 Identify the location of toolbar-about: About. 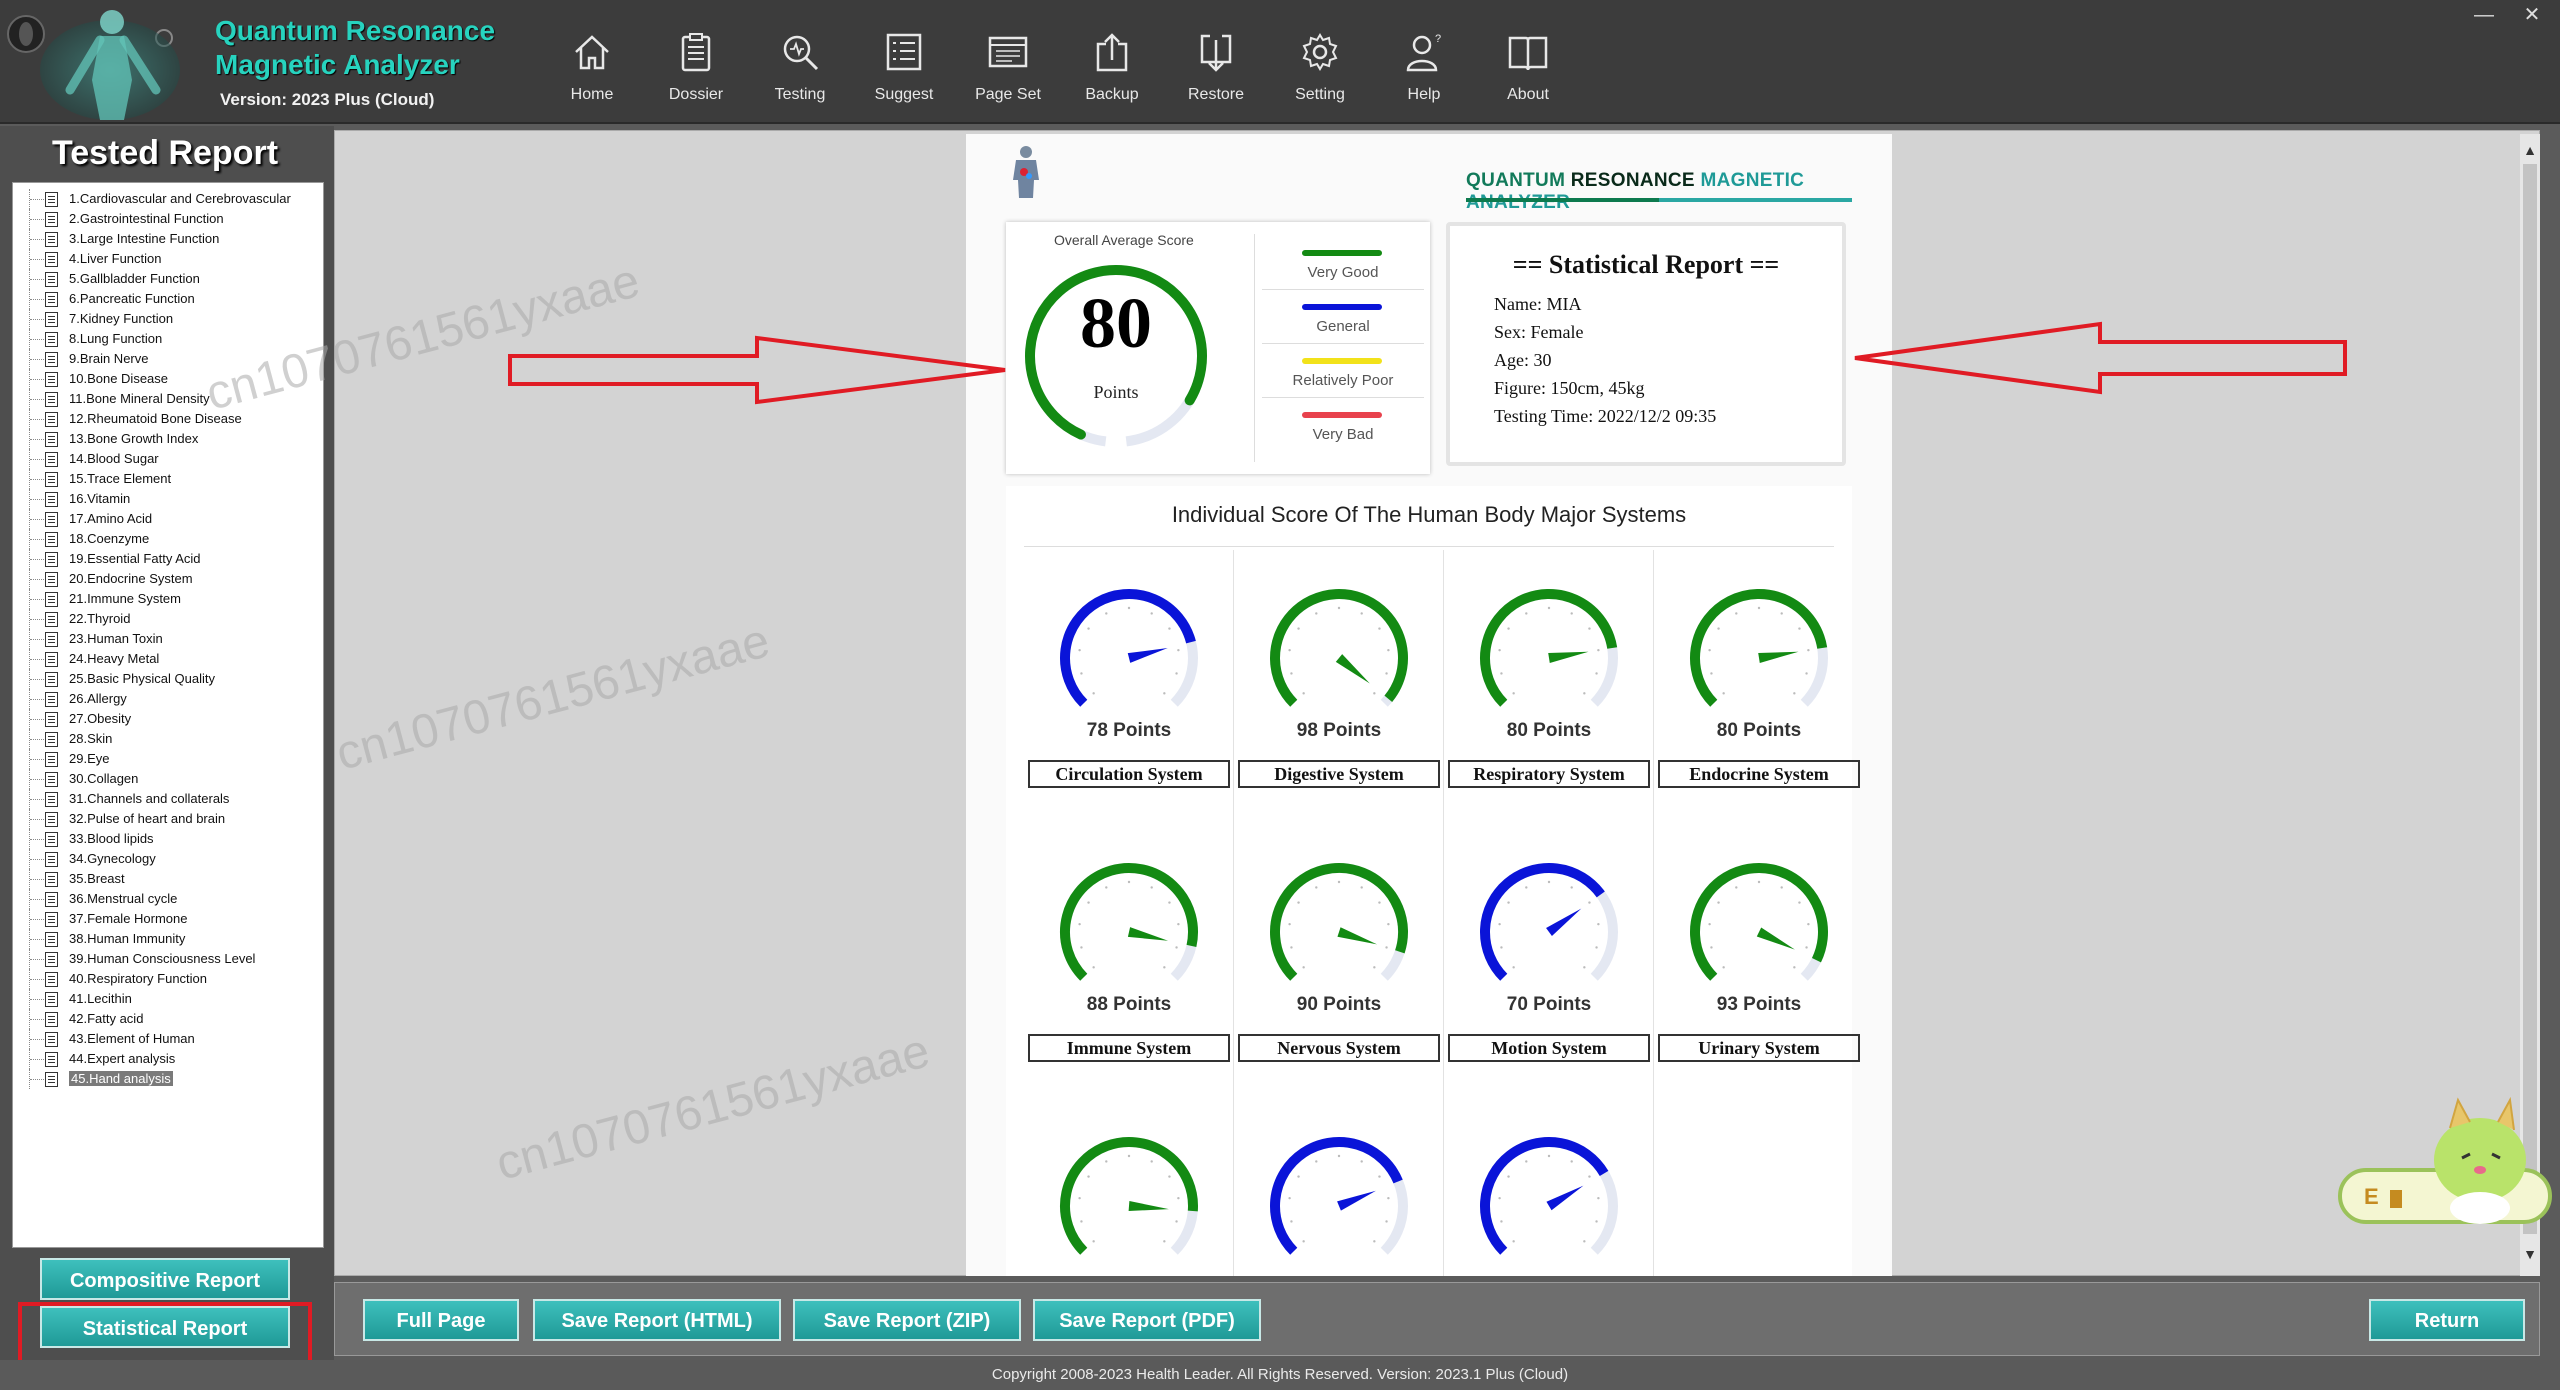
(1528, 75).